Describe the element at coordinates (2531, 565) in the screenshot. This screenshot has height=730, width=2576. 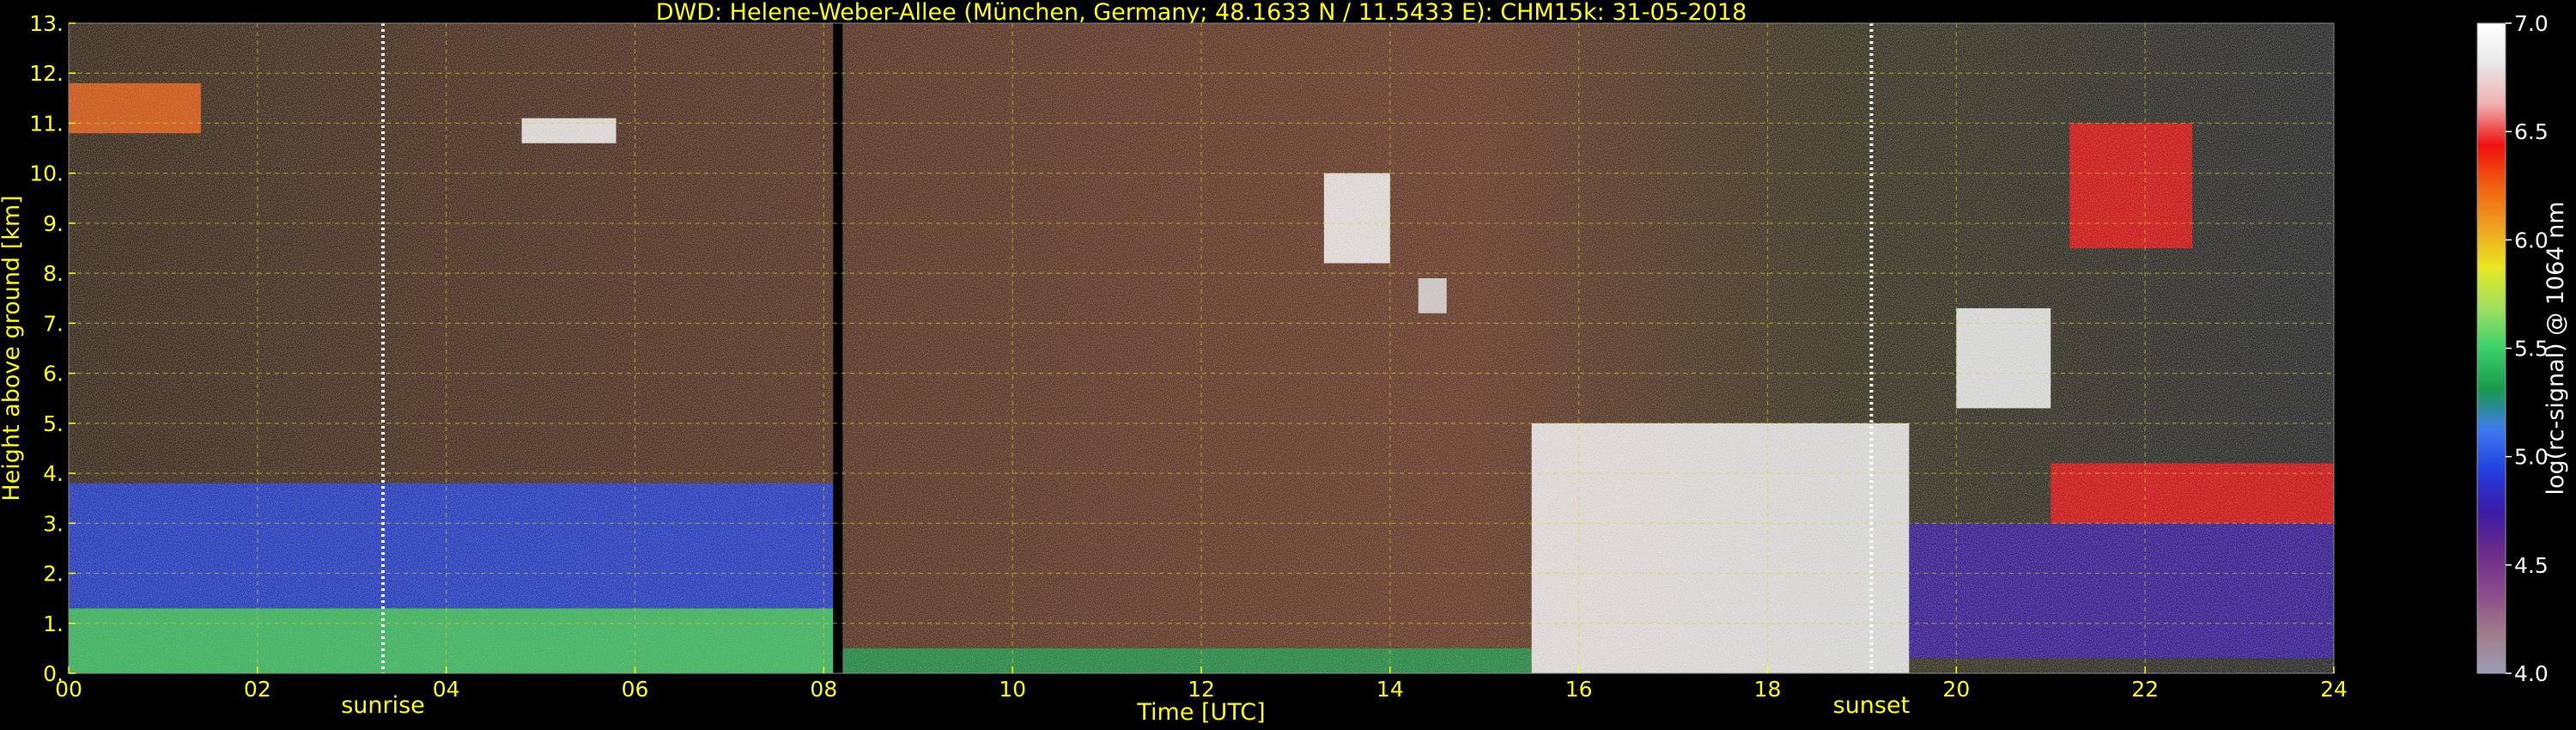
I see `colorbar-tick-label: 4.5` at that location.